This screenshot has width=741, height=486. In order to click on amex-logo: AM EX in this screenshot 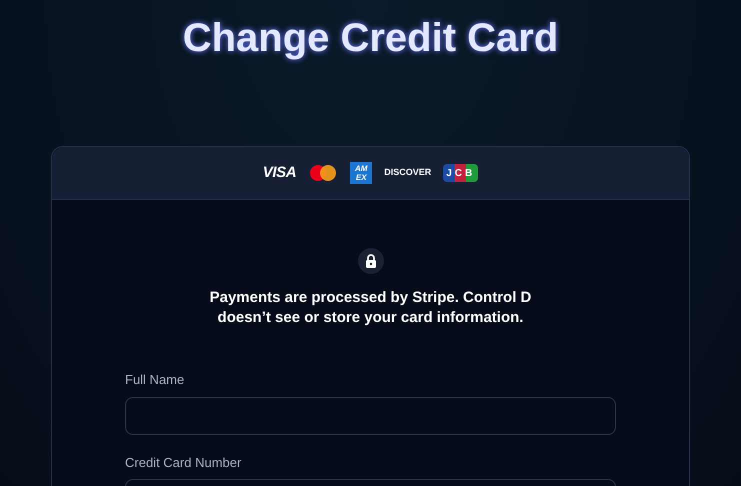, I will do `click(361, 173)`.